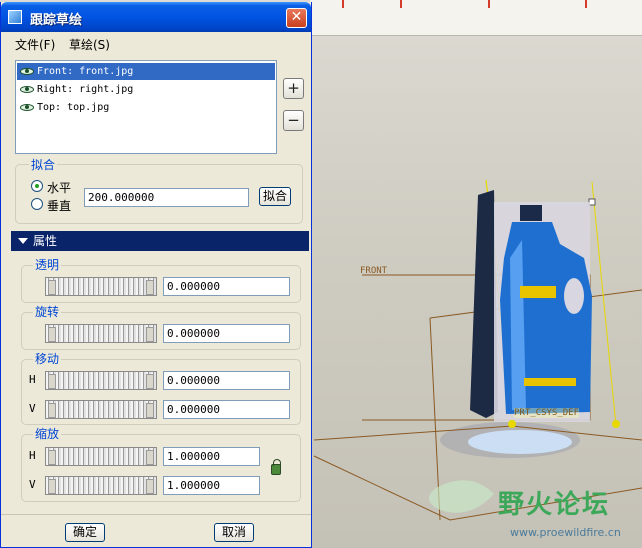 This screenshot has width=642, height=548. I want to click on dialog-title: 跟踪草绘, so click(56, 20).